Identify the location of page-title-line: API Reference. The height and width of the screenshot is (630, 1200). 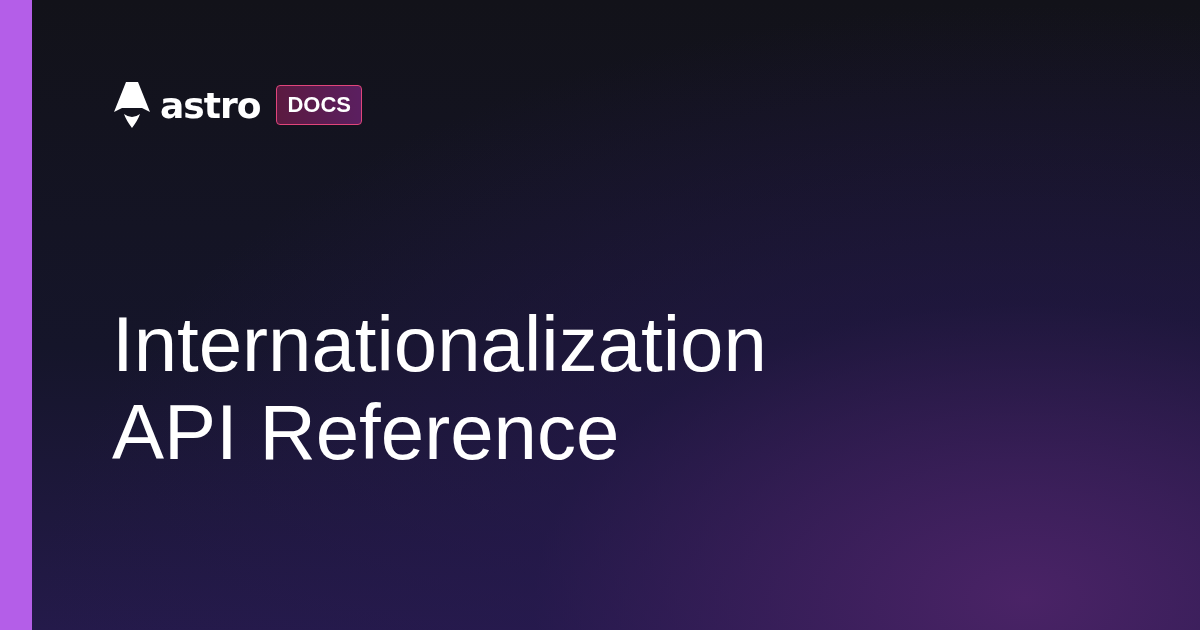
(366, 432).